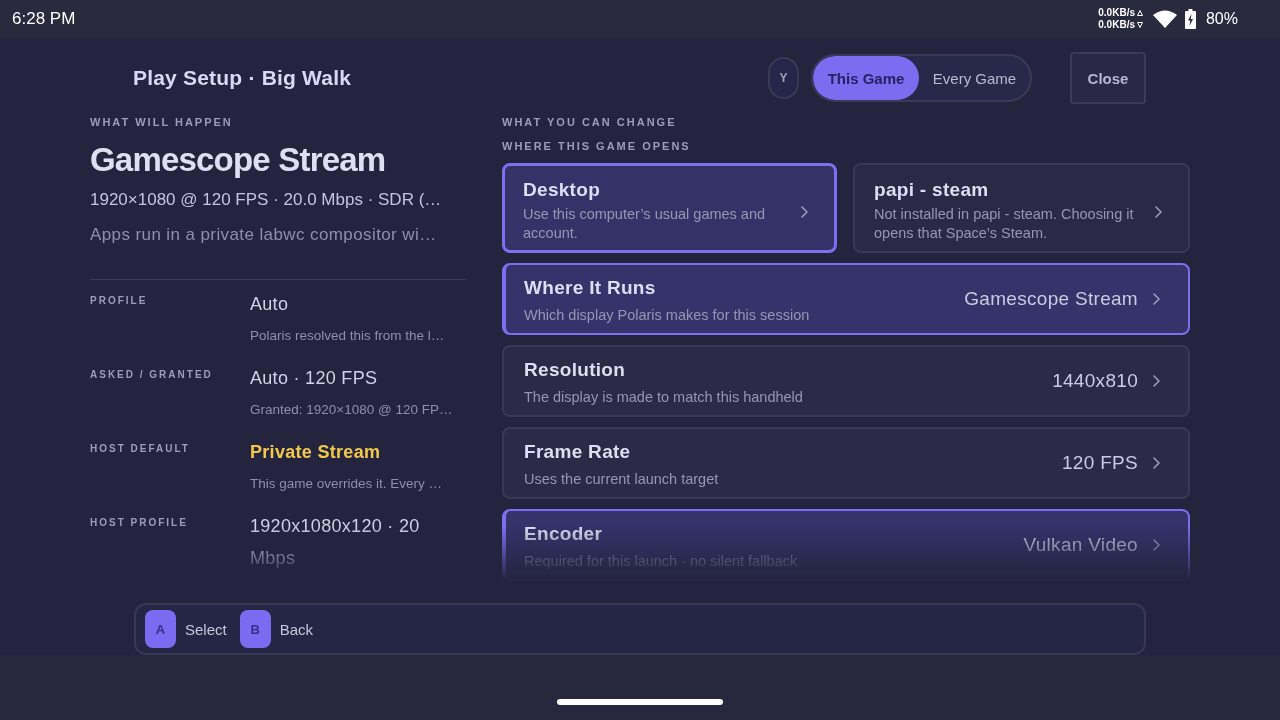 This screenshot has width=1280, height=720. What do you see at coordinates (589, 122) in the screenshot?
I see `section-label: WHAT YOU CAN CHANGE` at bounding box center [589, 122].